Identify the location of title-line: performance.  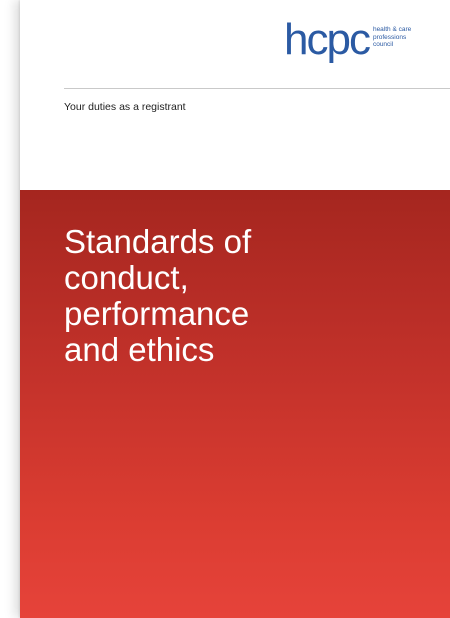
(157, 313).